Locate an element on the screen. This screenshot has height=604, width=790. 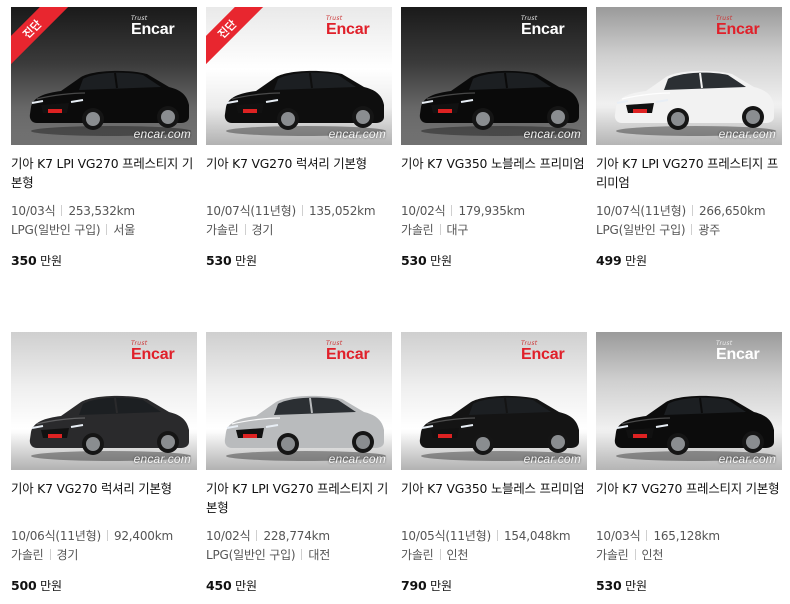
car-title: 기아 K7 VG270 프레스티지 기본형 is located at coordinates (689, 498).